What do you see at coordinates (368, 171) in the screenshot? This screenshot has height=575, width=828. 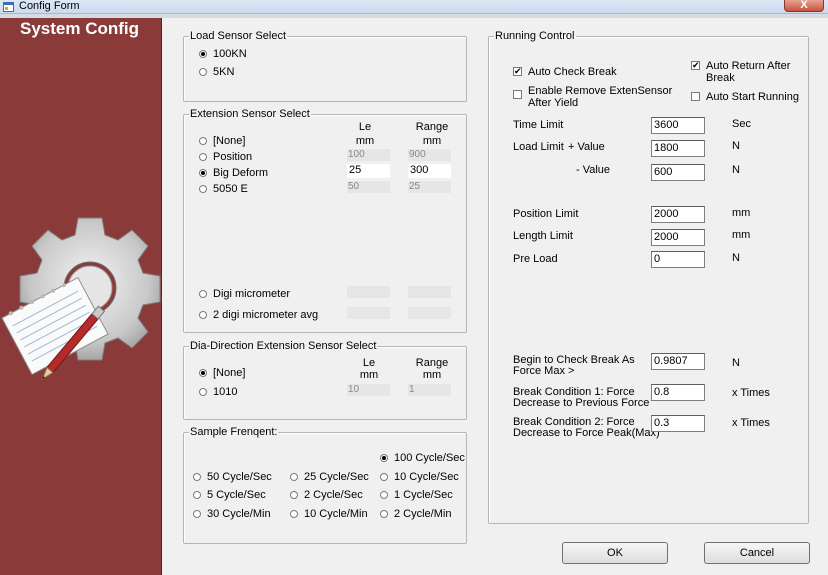 I see `big-deform-le-field: 25` at bounding box center [368, 171].